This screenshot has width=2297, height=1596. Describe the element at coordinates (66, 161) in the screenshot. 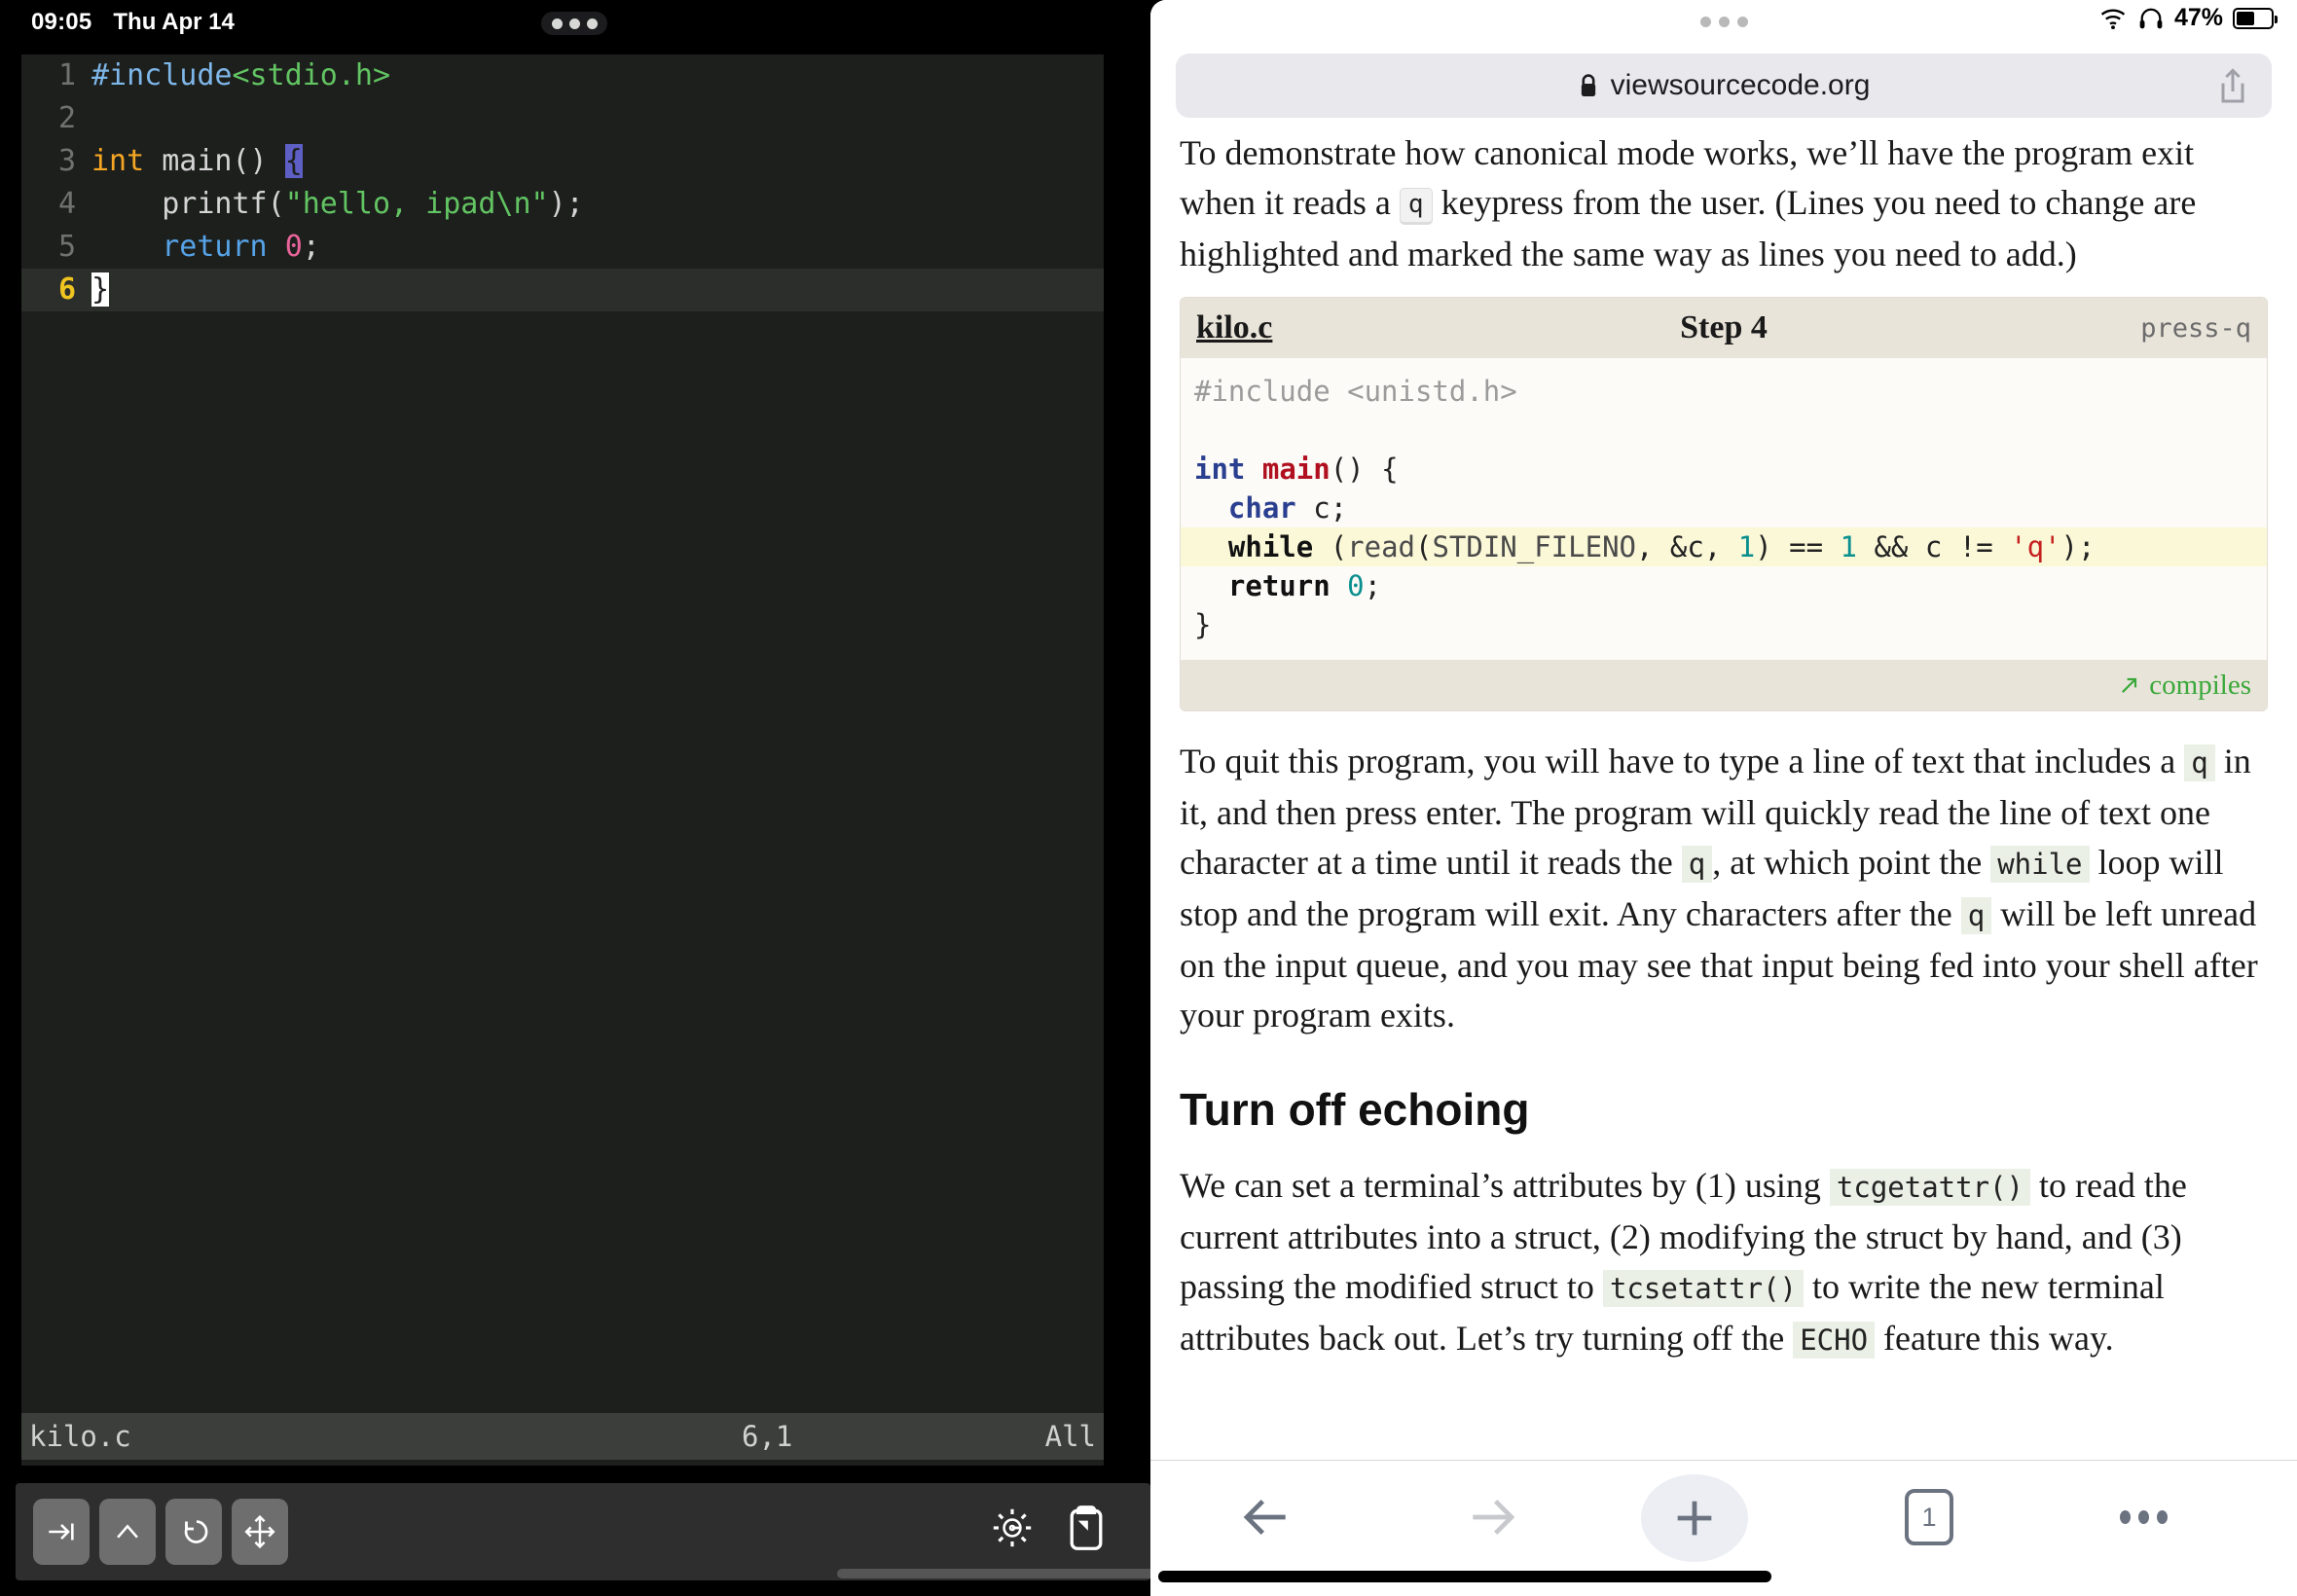

I see `line-number: 3` at that location.